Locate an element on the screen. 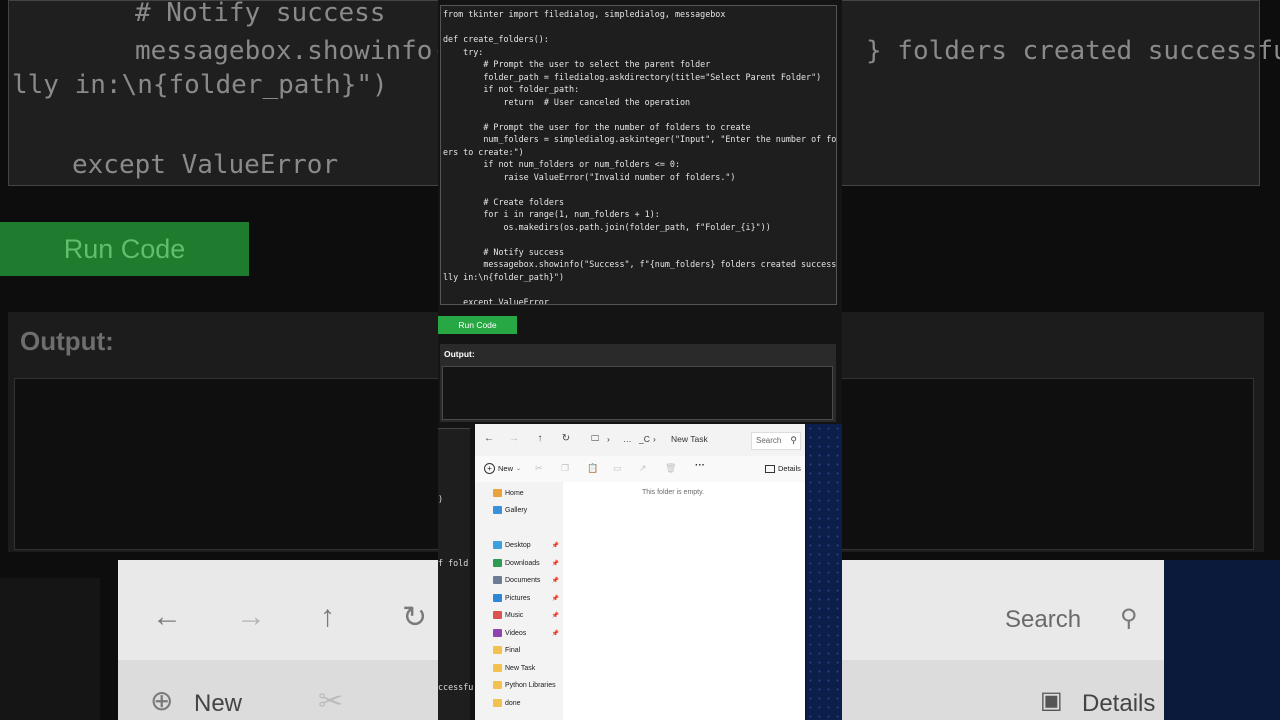  refresh-icon: ↻ is located at coordinates (566, 438).